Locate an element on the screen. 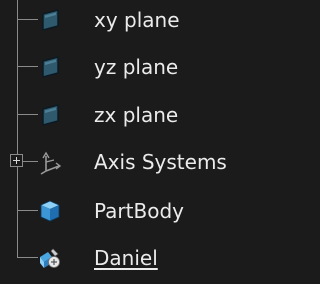 This screenshot has width=320, height=284. tree-item-partbody: PartBody is located at coordinates (150, 211).